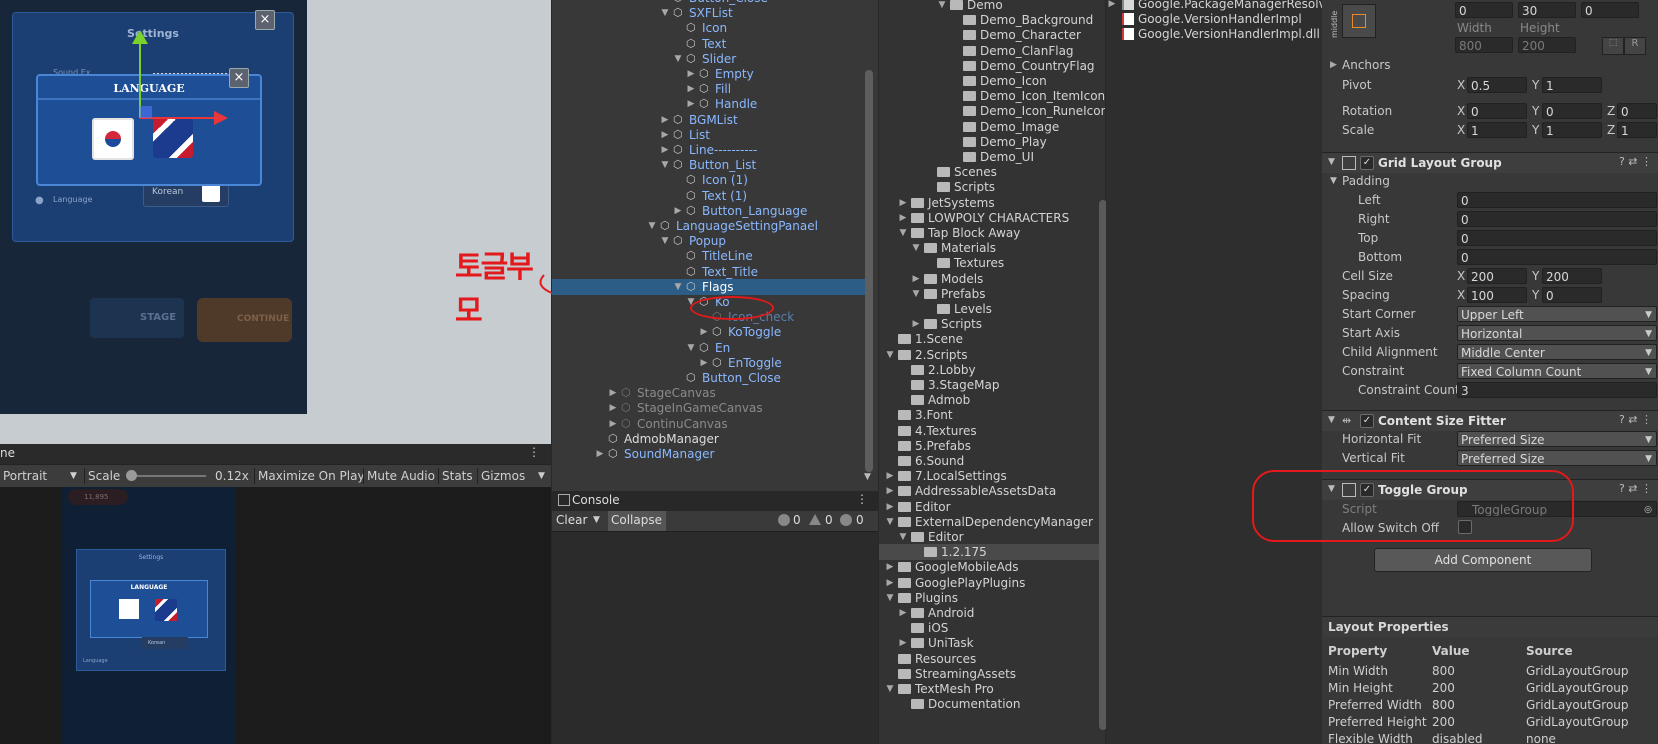  What do you see at coordinates (571, 520) in the screenshot?
I see `clear-button: Clear` at bounding box center [571, 520].